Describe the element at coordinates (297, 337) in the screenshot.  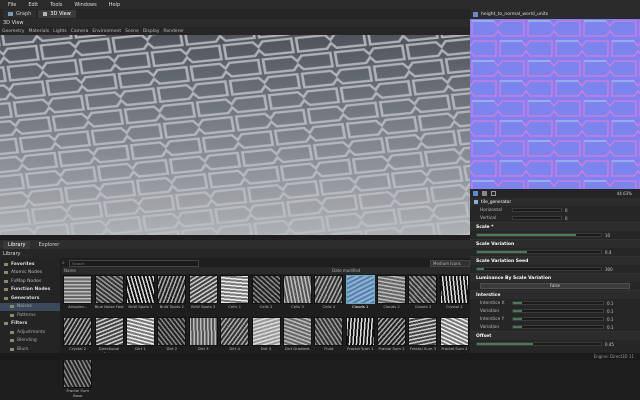
I see `library-thumbnail: Dirt Gradient` at that location.